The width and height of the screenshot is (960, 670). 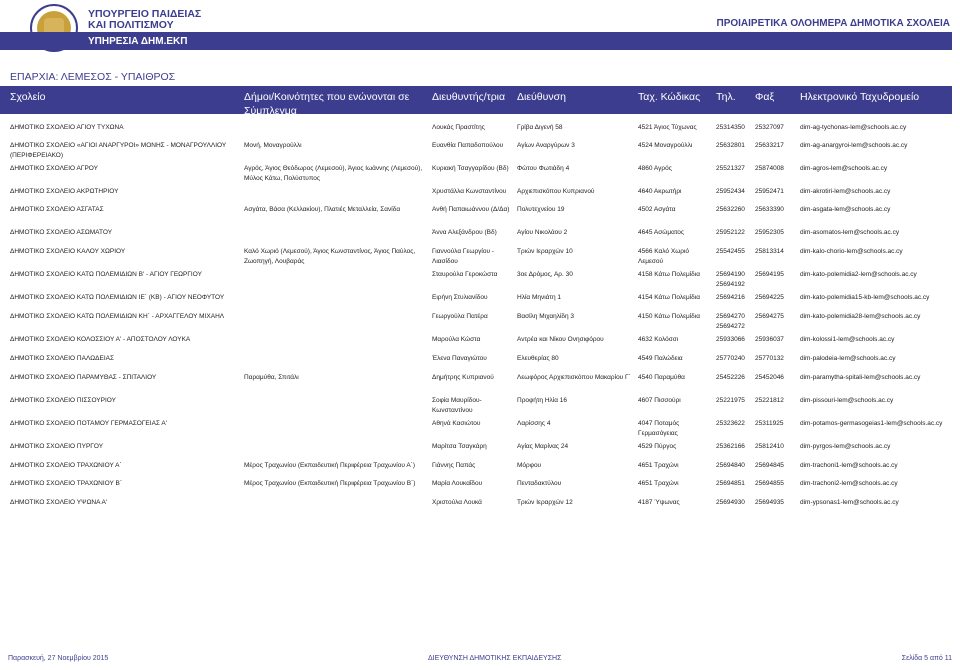 What do you see at coordinates (847, 339) in the screenshot?
I see `cell-email: dim-kolossi1-lem@schools.ac.cy` at bounding box center [847, 339].